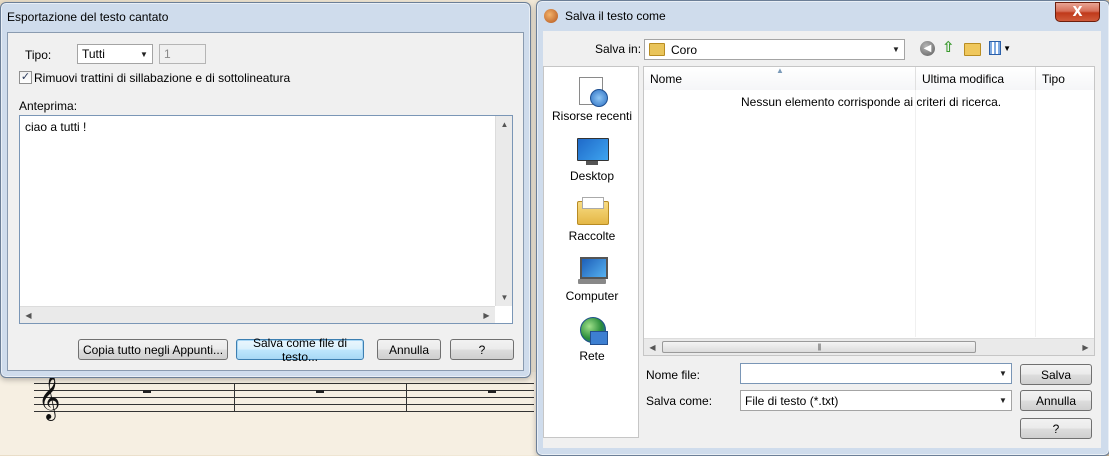  I want to click on file-list-horizontal-scrollbar: ◀ ||| ▶, so click(869, 346).